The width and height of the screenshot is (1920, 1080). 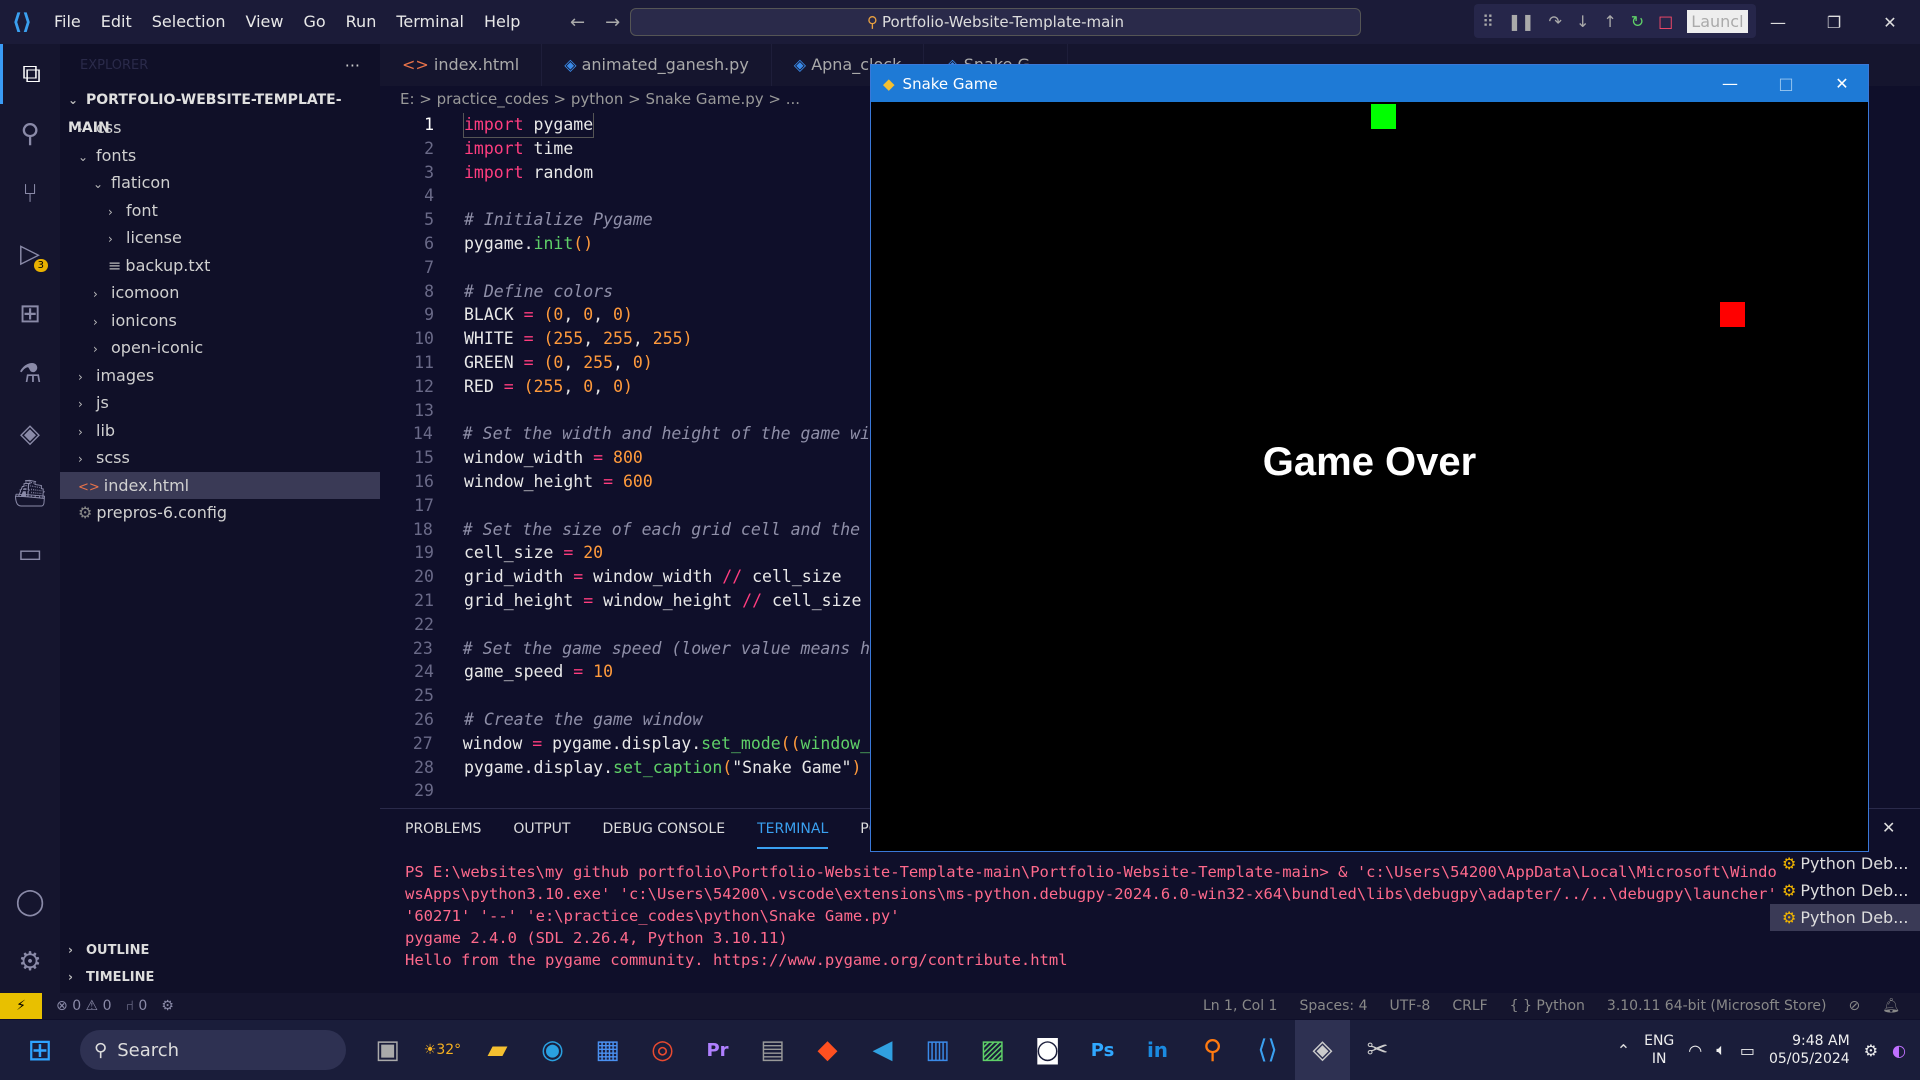 I want to click on brave-icon: ◆, so click(x=827, y=1050).